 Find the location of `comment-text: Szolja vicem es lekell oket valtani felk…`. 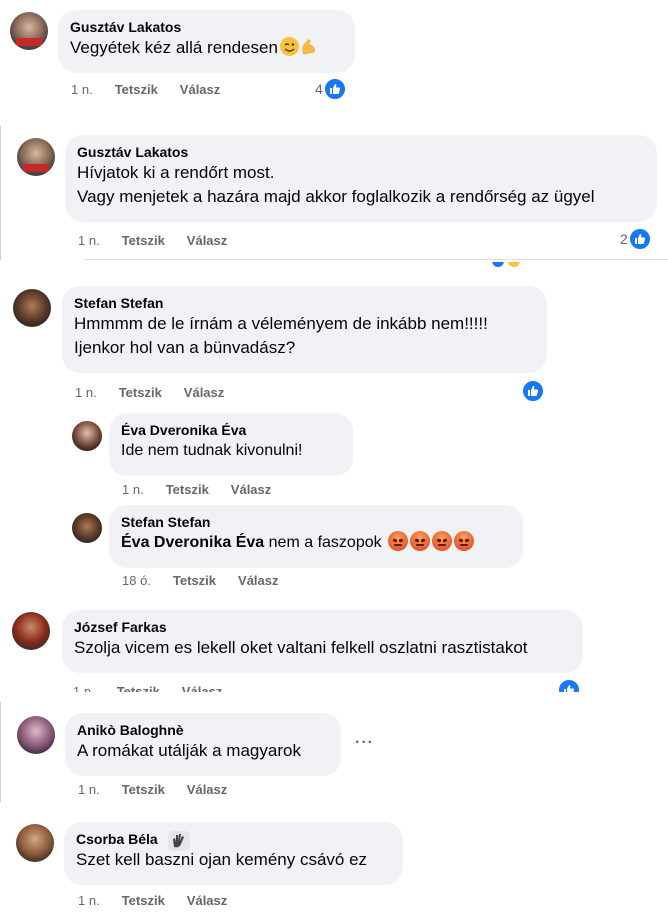

comment-text: Szolja vicem es lekell oket valtani felk… is located at coordinates (301, 647).